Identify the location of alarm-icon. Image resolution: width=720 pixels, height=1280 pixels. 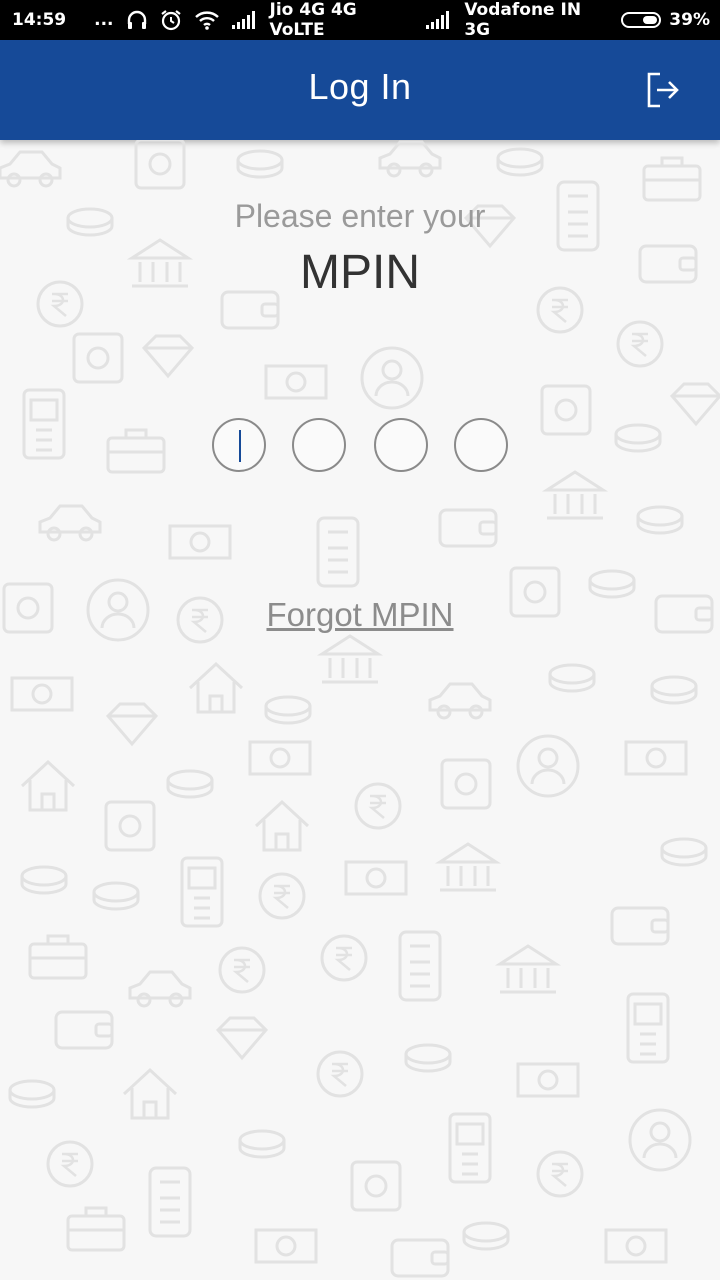
(171, 20).